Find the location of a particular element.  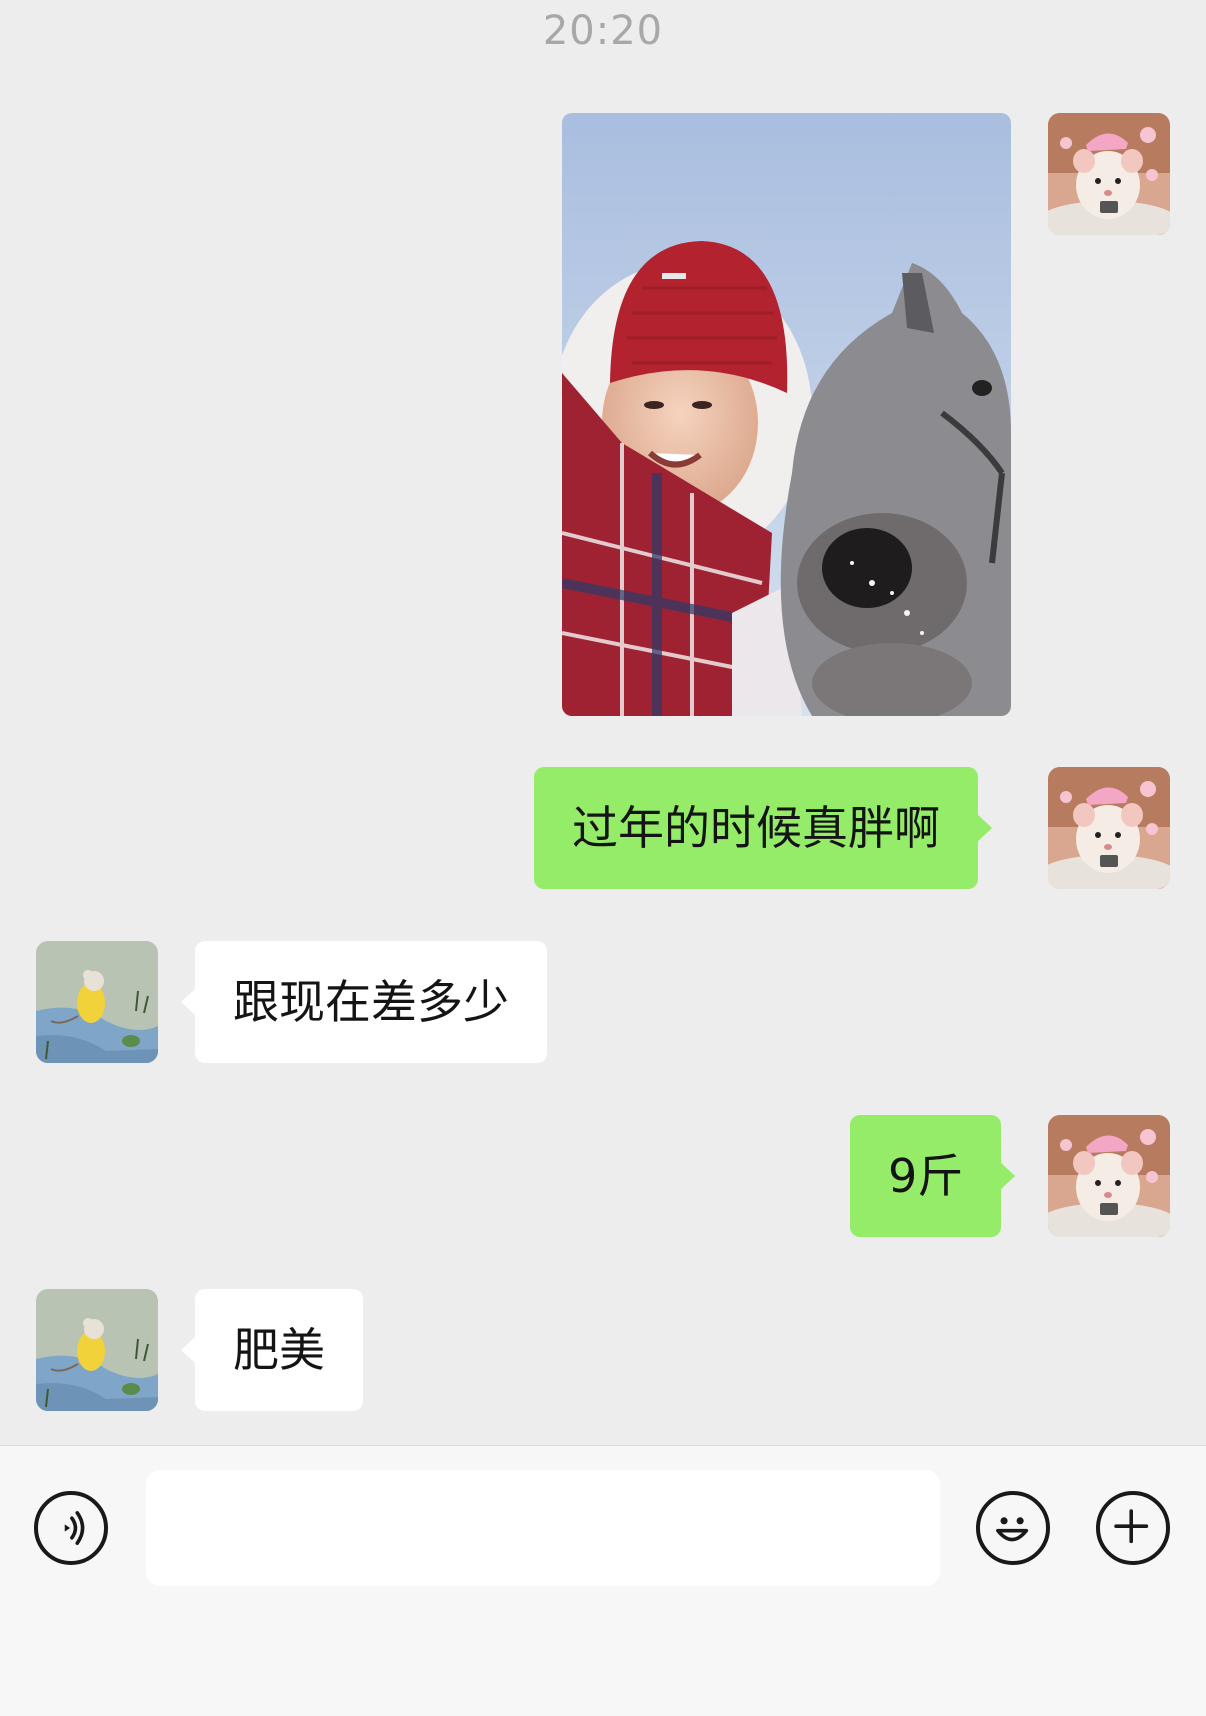

message-bubble-theirs: 肥美 is located at coordinates (272, 1350).